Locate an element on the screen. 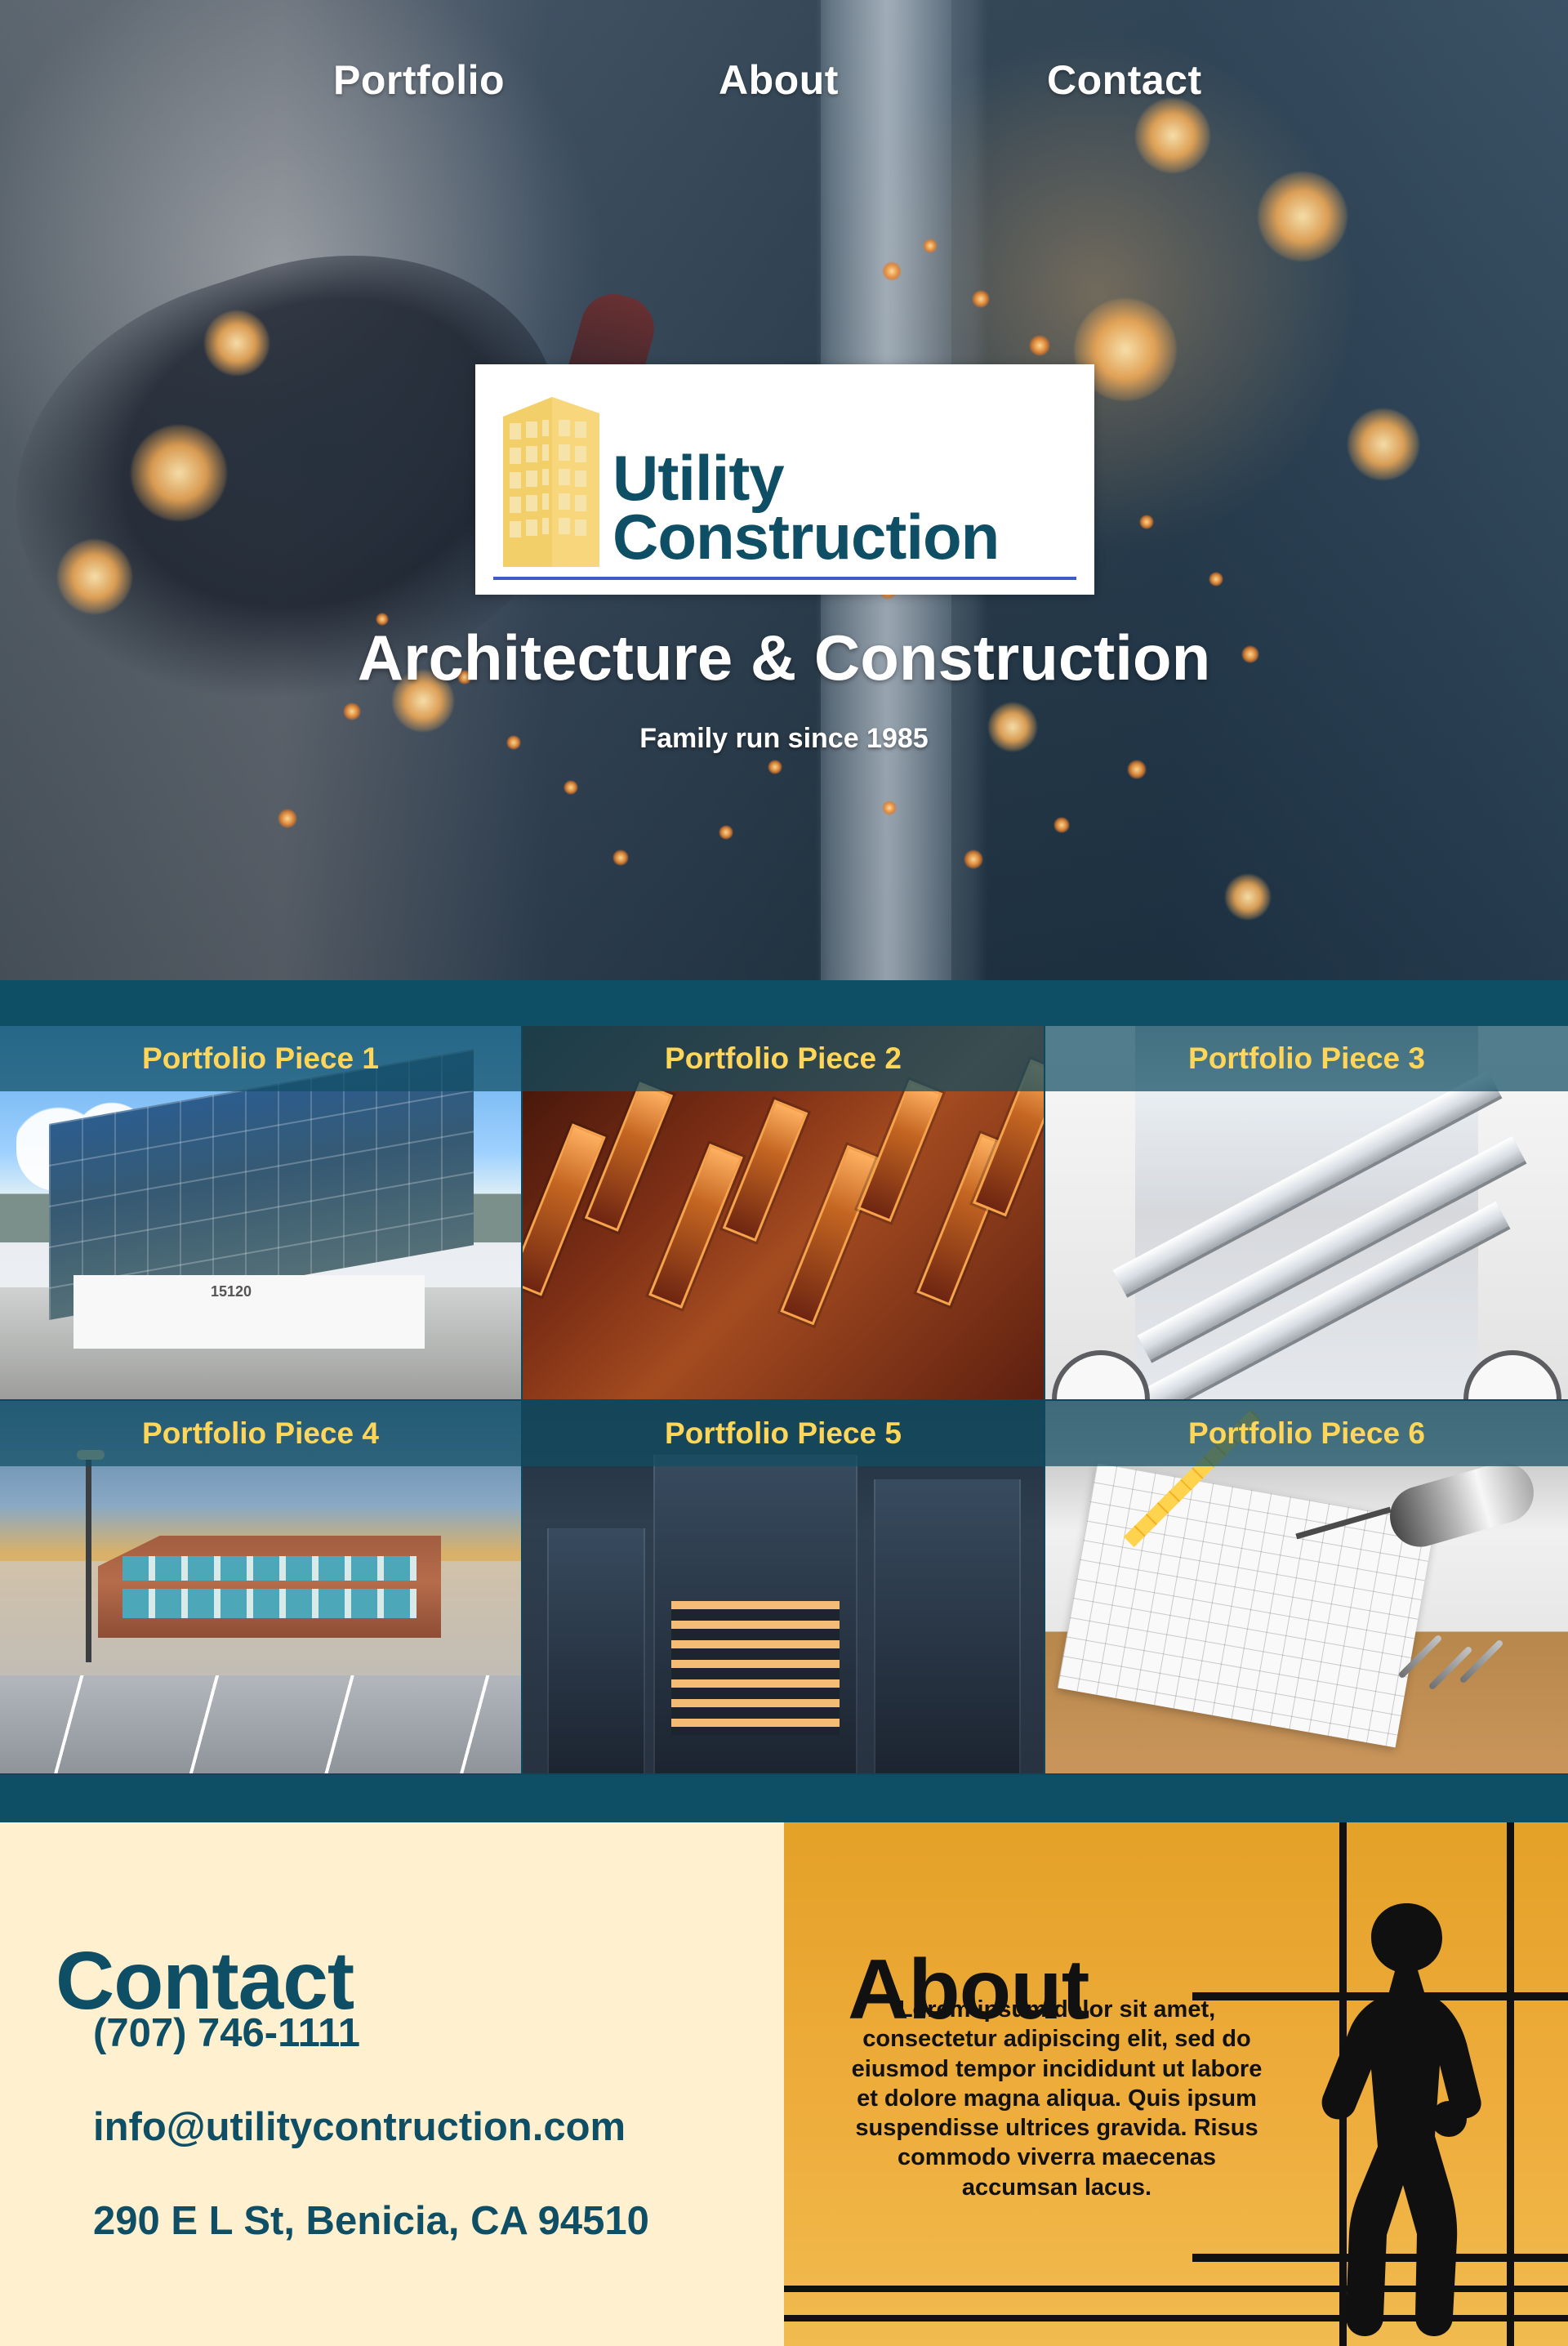  building-number: 15120 is located at coordinates (231, 1291).